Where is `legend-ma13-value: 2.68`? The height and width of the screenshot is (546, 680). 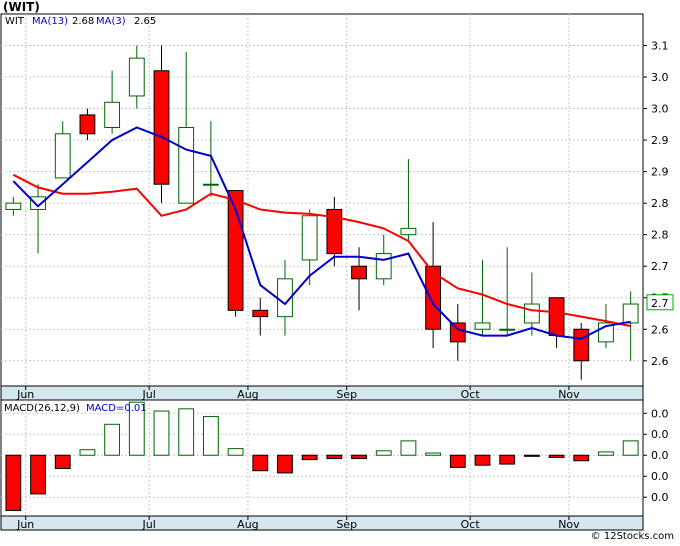
legend-ma13-value: 2.68 is located at coordinates (83, 21).